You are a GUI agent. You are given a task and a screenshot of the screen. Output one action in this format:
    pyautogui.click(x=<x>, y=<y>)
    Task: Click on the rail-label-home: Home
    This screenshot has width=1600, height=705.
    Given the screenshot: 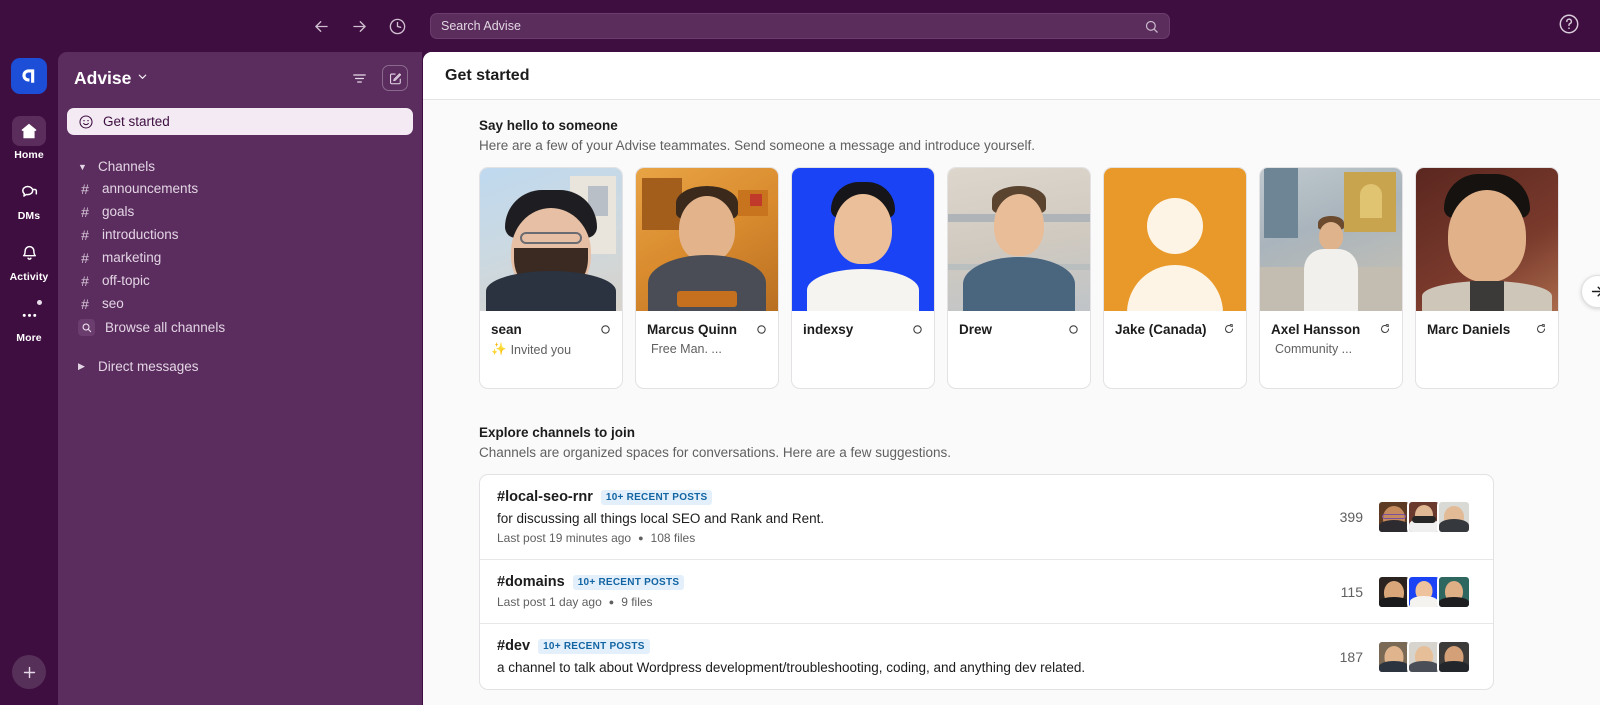 What is the action you would take?
    pyautogui.click(x=29, y=155)
    